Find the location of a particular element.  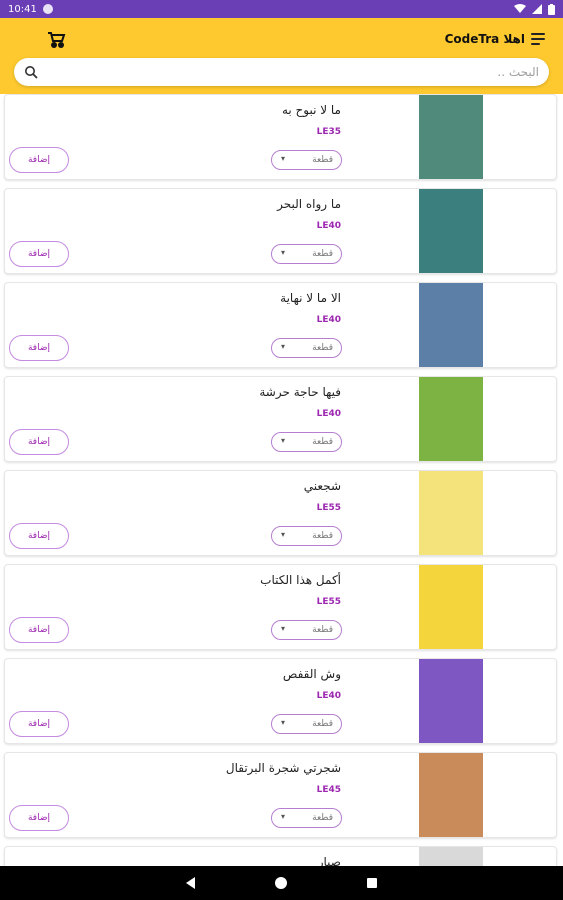

wifi-icon is located at coordinates (520, 8).